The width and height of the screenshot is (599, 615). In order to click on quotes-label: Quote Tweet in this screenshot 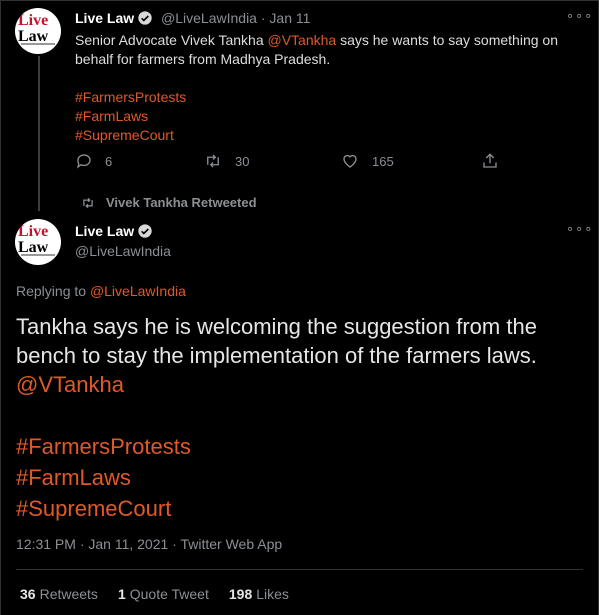, I will do `click(169, 594)`.